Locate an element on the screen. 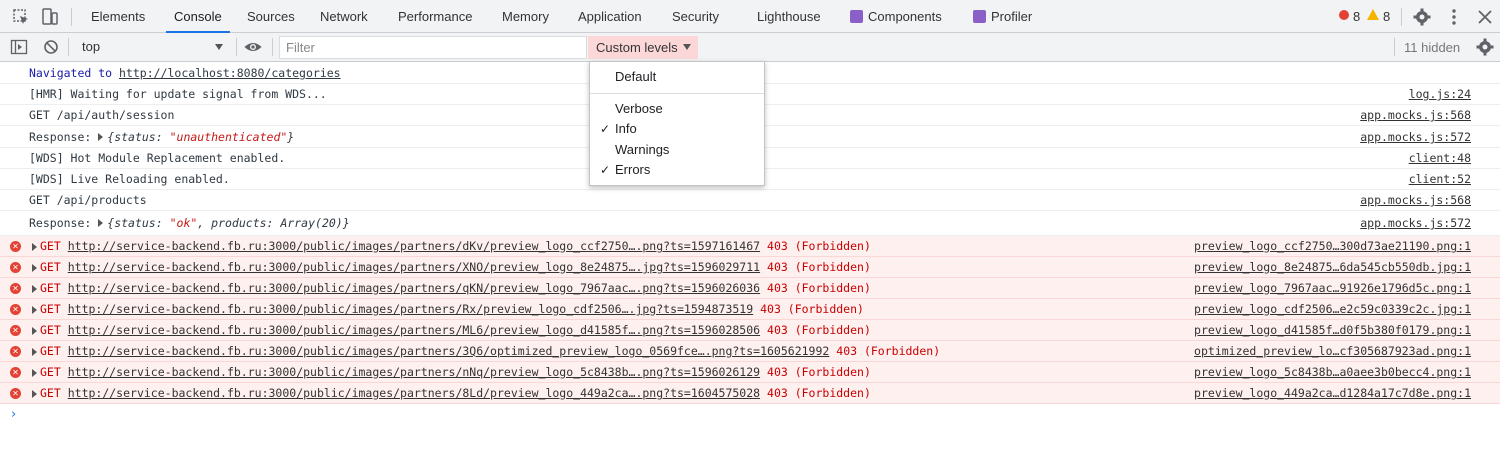 The height and width of the screenshot is (450, 1500). tab-sources: Sources is located at coordinates (271, 16).